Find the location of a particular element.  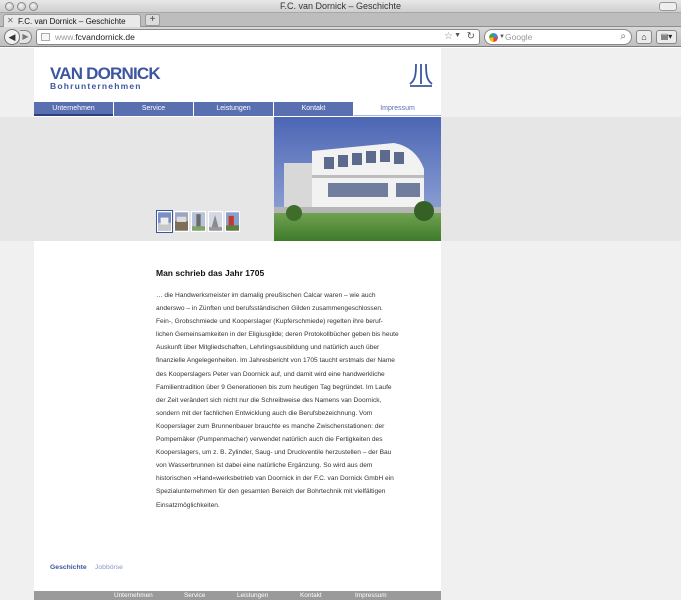

footer-impressum: Impressum is located at coordinates (371, 595).